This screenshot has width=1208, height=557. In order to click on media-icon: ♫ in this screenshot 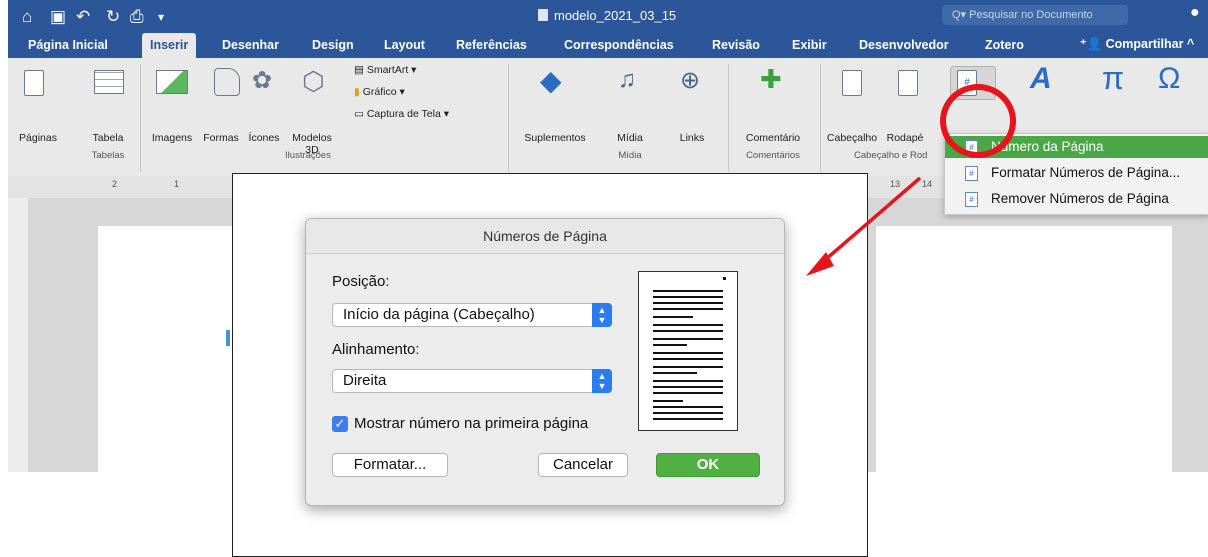, I will do `click(627, 80)`.